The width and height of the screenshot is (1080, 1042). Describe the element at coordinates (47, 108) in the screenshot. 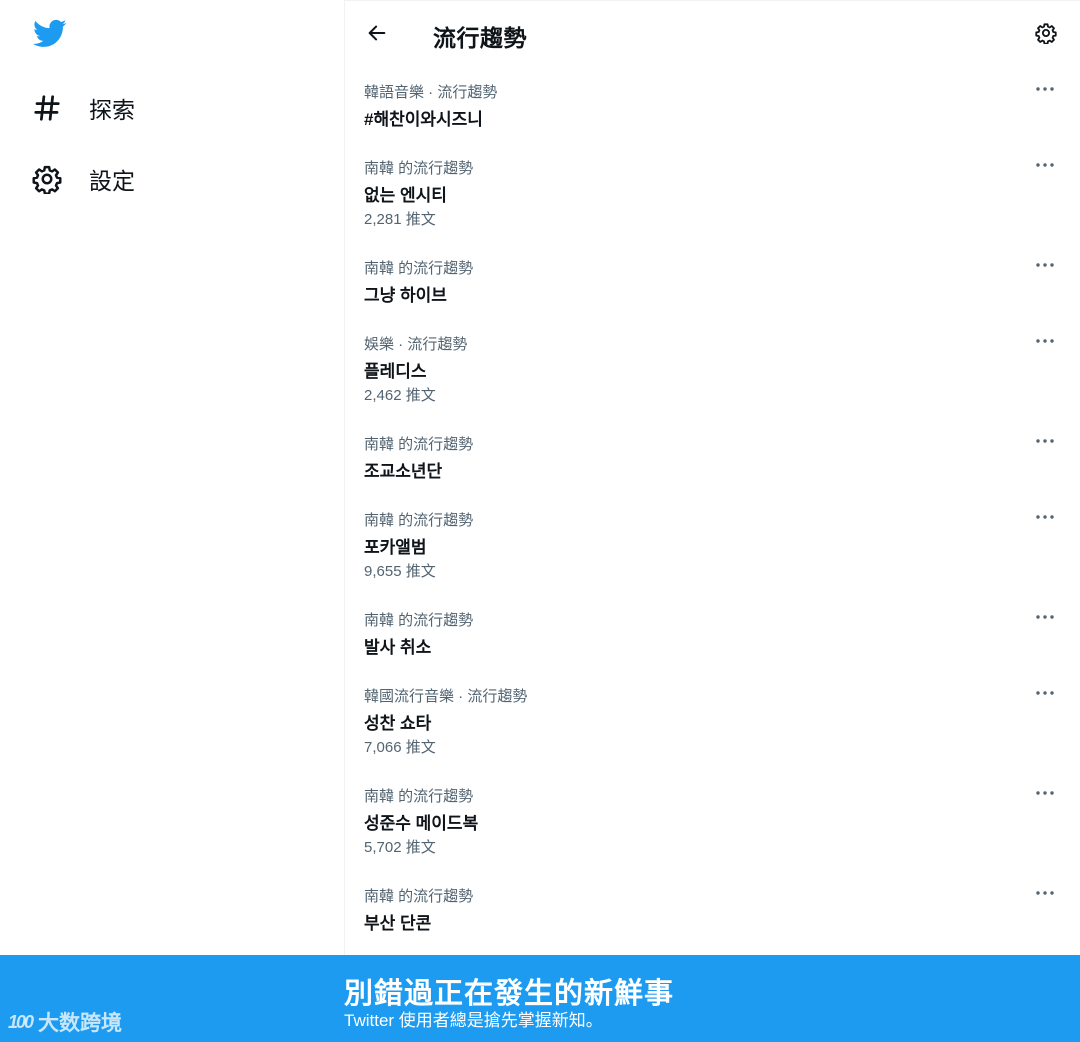

I see `hashtag-icon` at that location.